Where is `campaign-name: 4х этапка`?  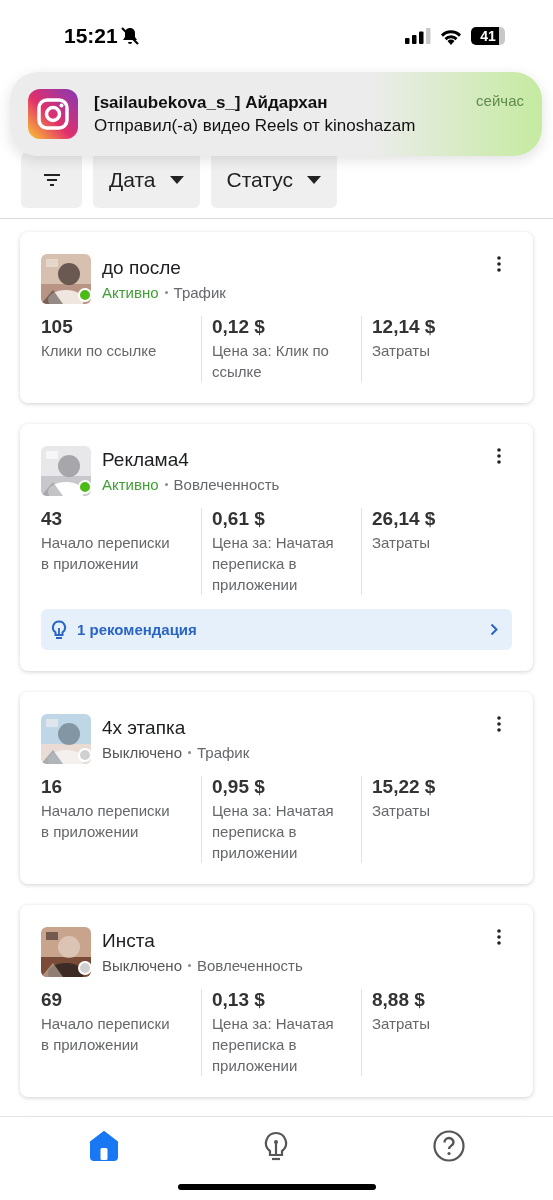
campaign-name: 4х этапка is located at coordinates (144, 728).